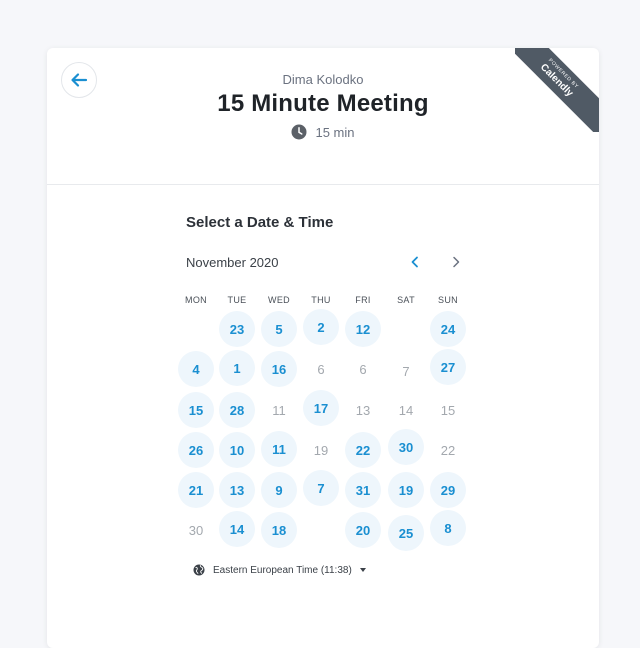  What do you see at coordinates (196, 450) in the screenshot?
I see `available-date: 26` at bounding box center [196, 450].